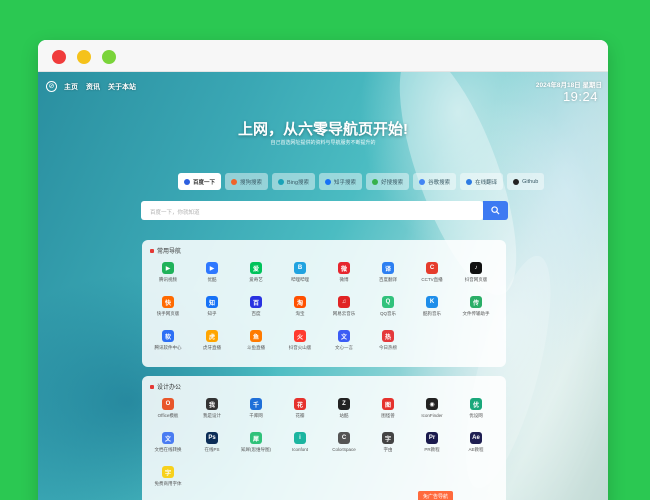 Image resolution: width=650 pixels, height=500 pixels. What do you see at coordinates (476, 446) in the screenshot?
I see `site-link: Ae AE教程` at bounding box center [476, 446].